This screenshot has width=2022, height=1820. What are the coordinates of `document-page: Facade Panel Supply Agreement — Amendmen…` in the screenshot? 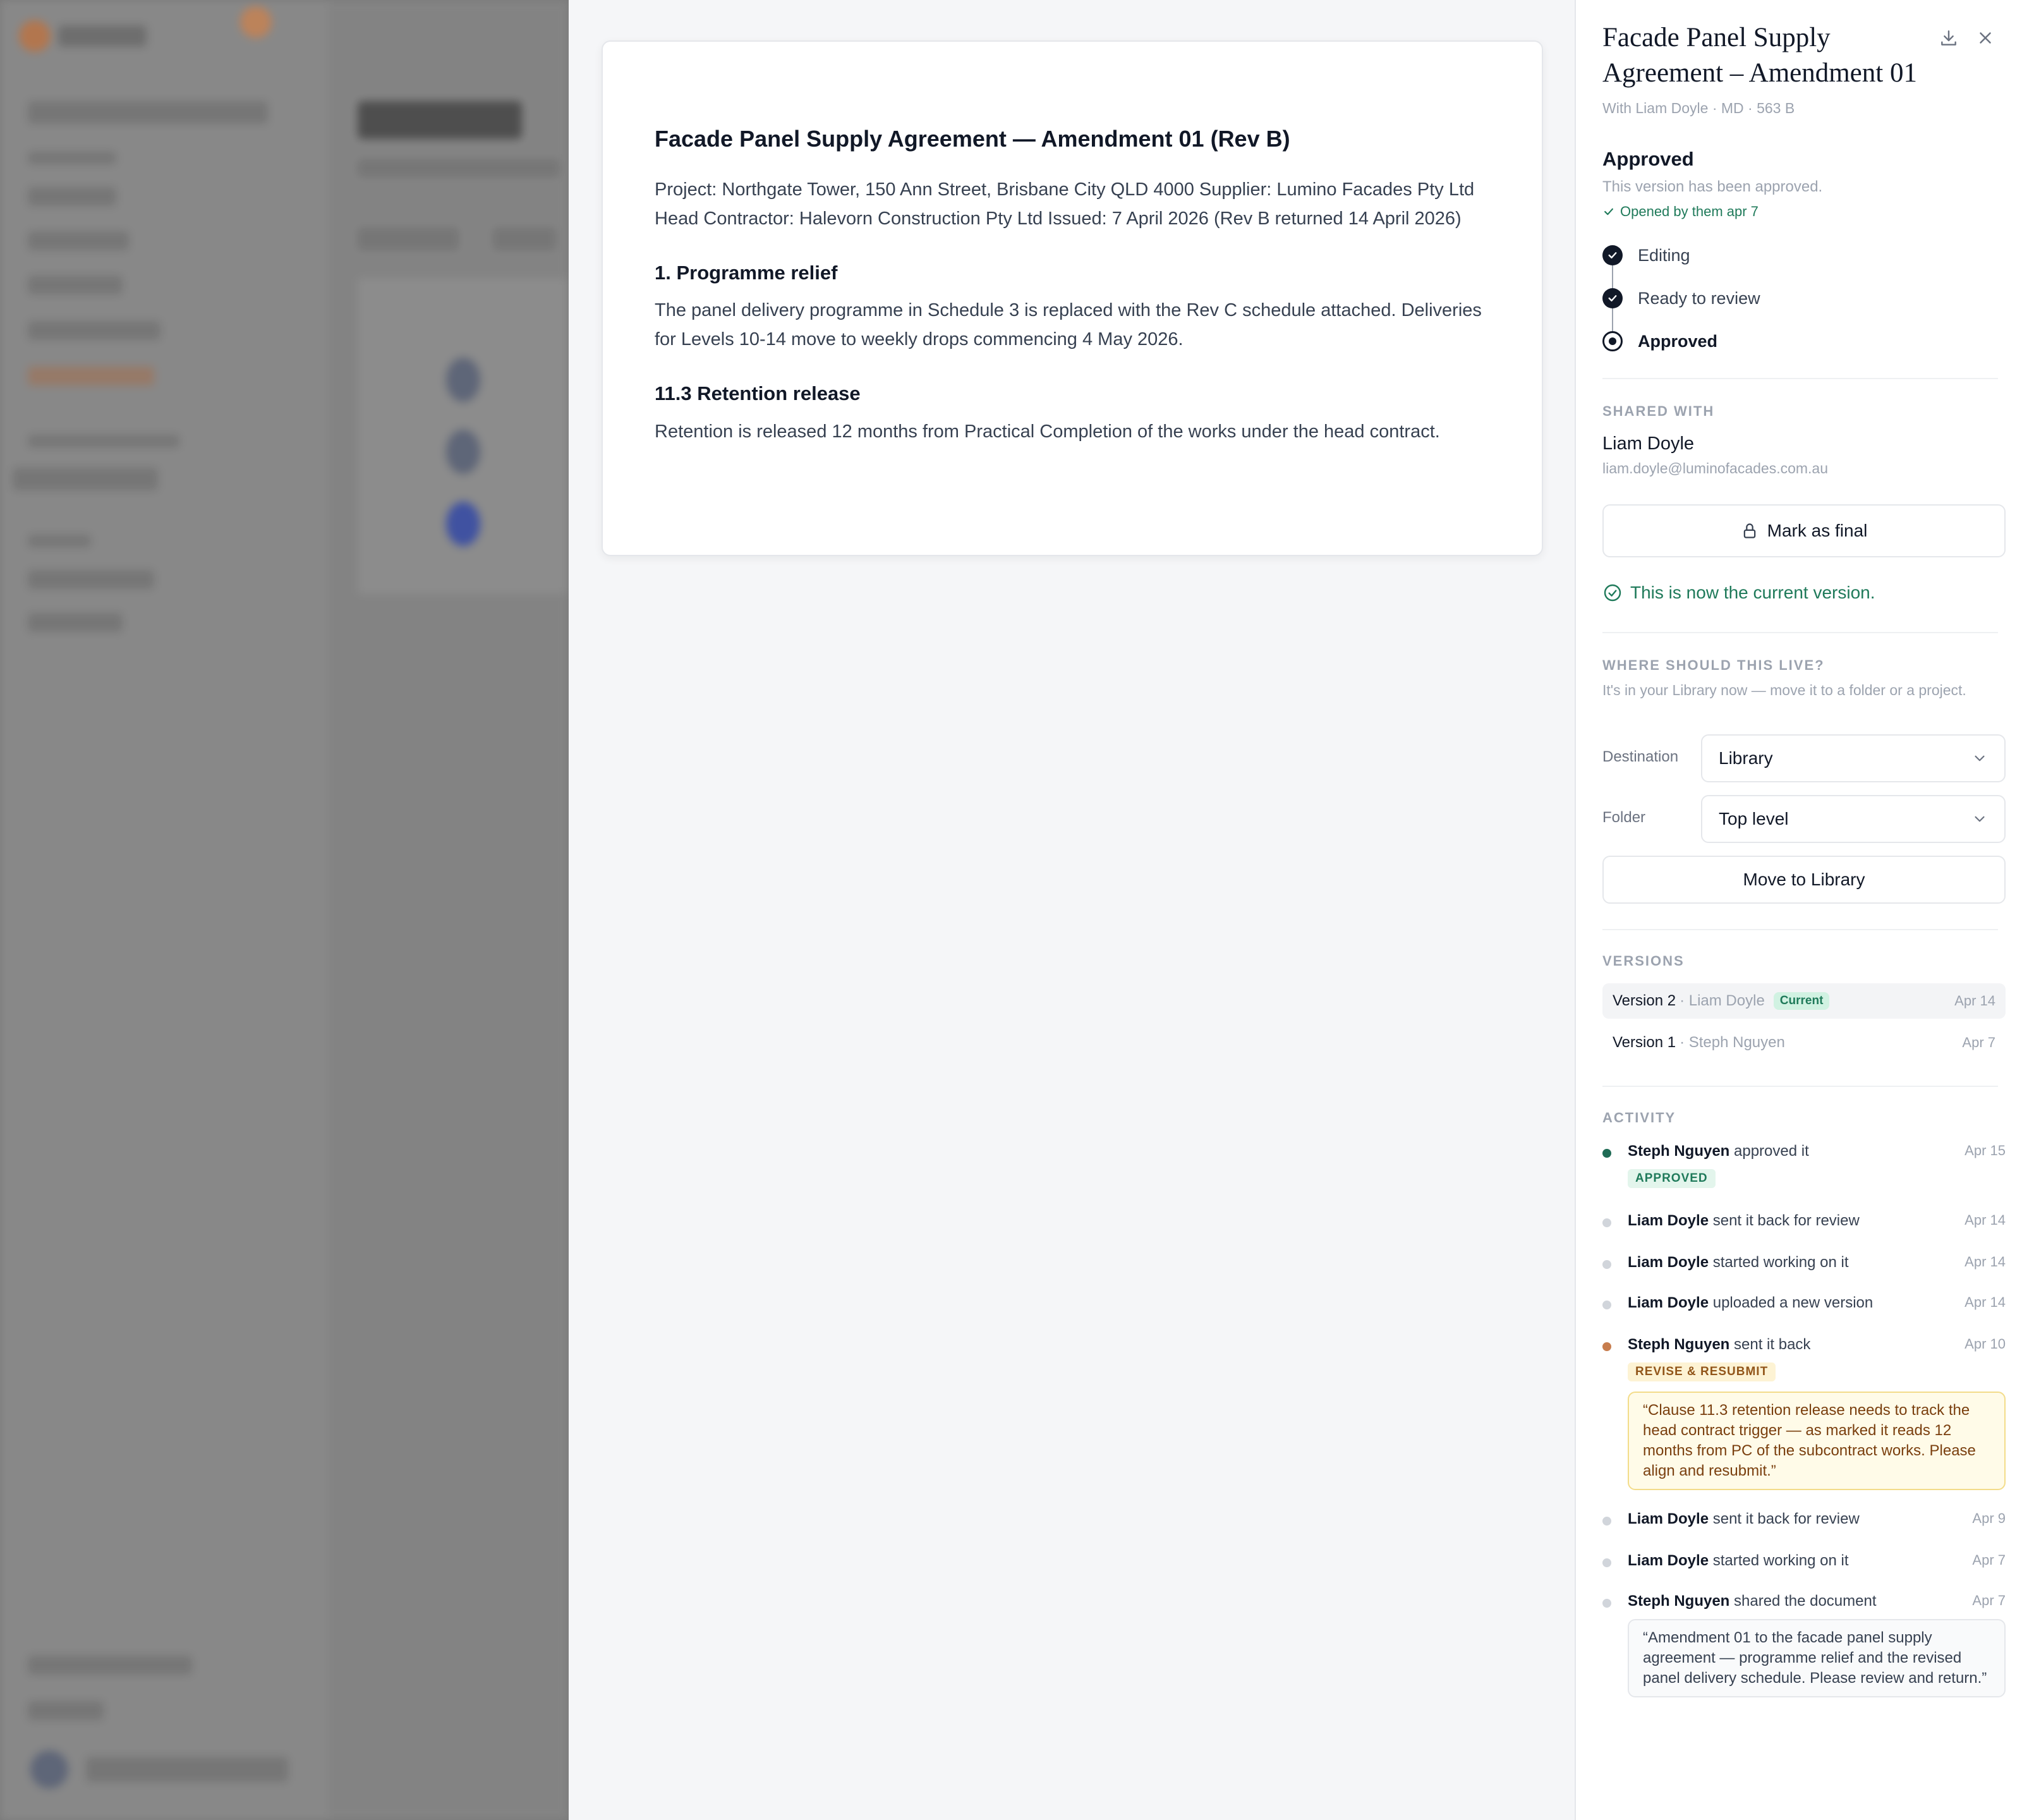 It's located at (1072, 298).